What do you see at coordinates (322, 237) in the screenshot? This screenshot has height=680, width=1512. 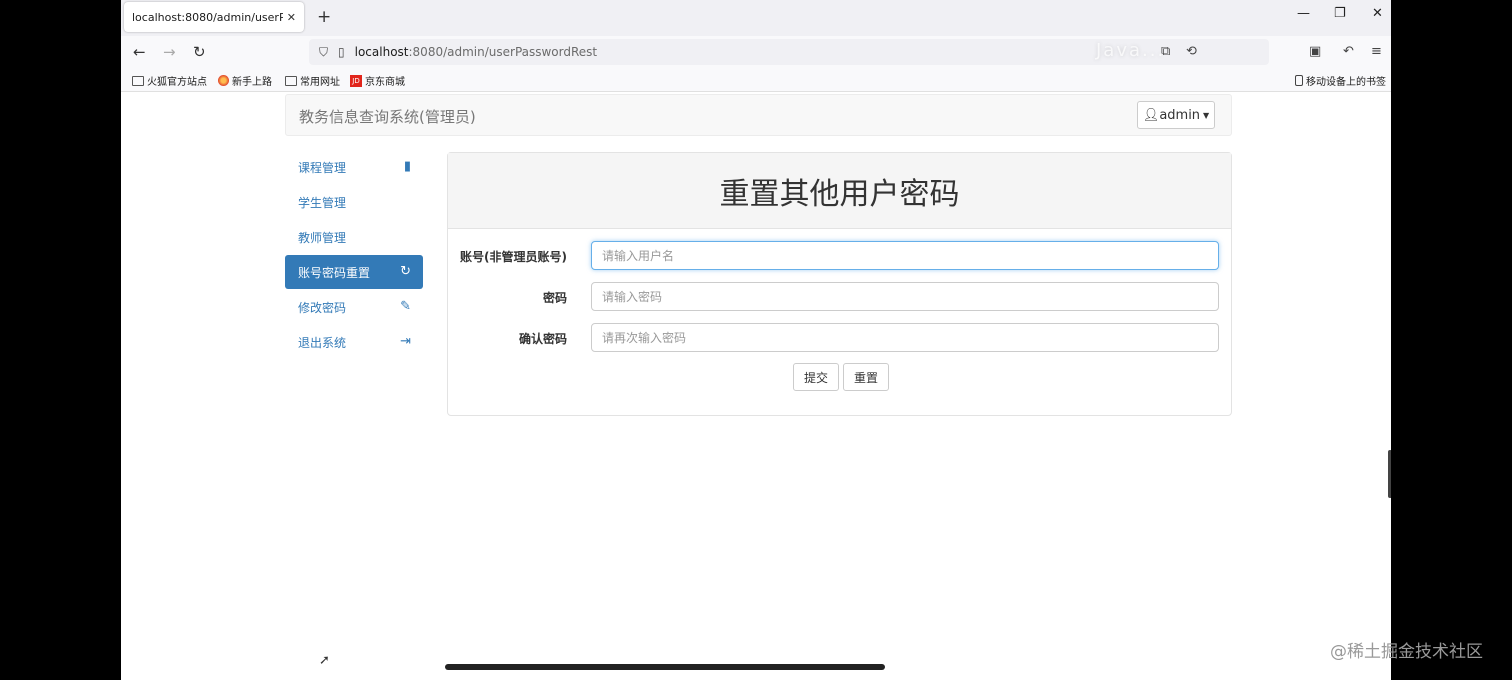 I see `sidebar-item-label: 教师管理` at bounding box center [322, 237].